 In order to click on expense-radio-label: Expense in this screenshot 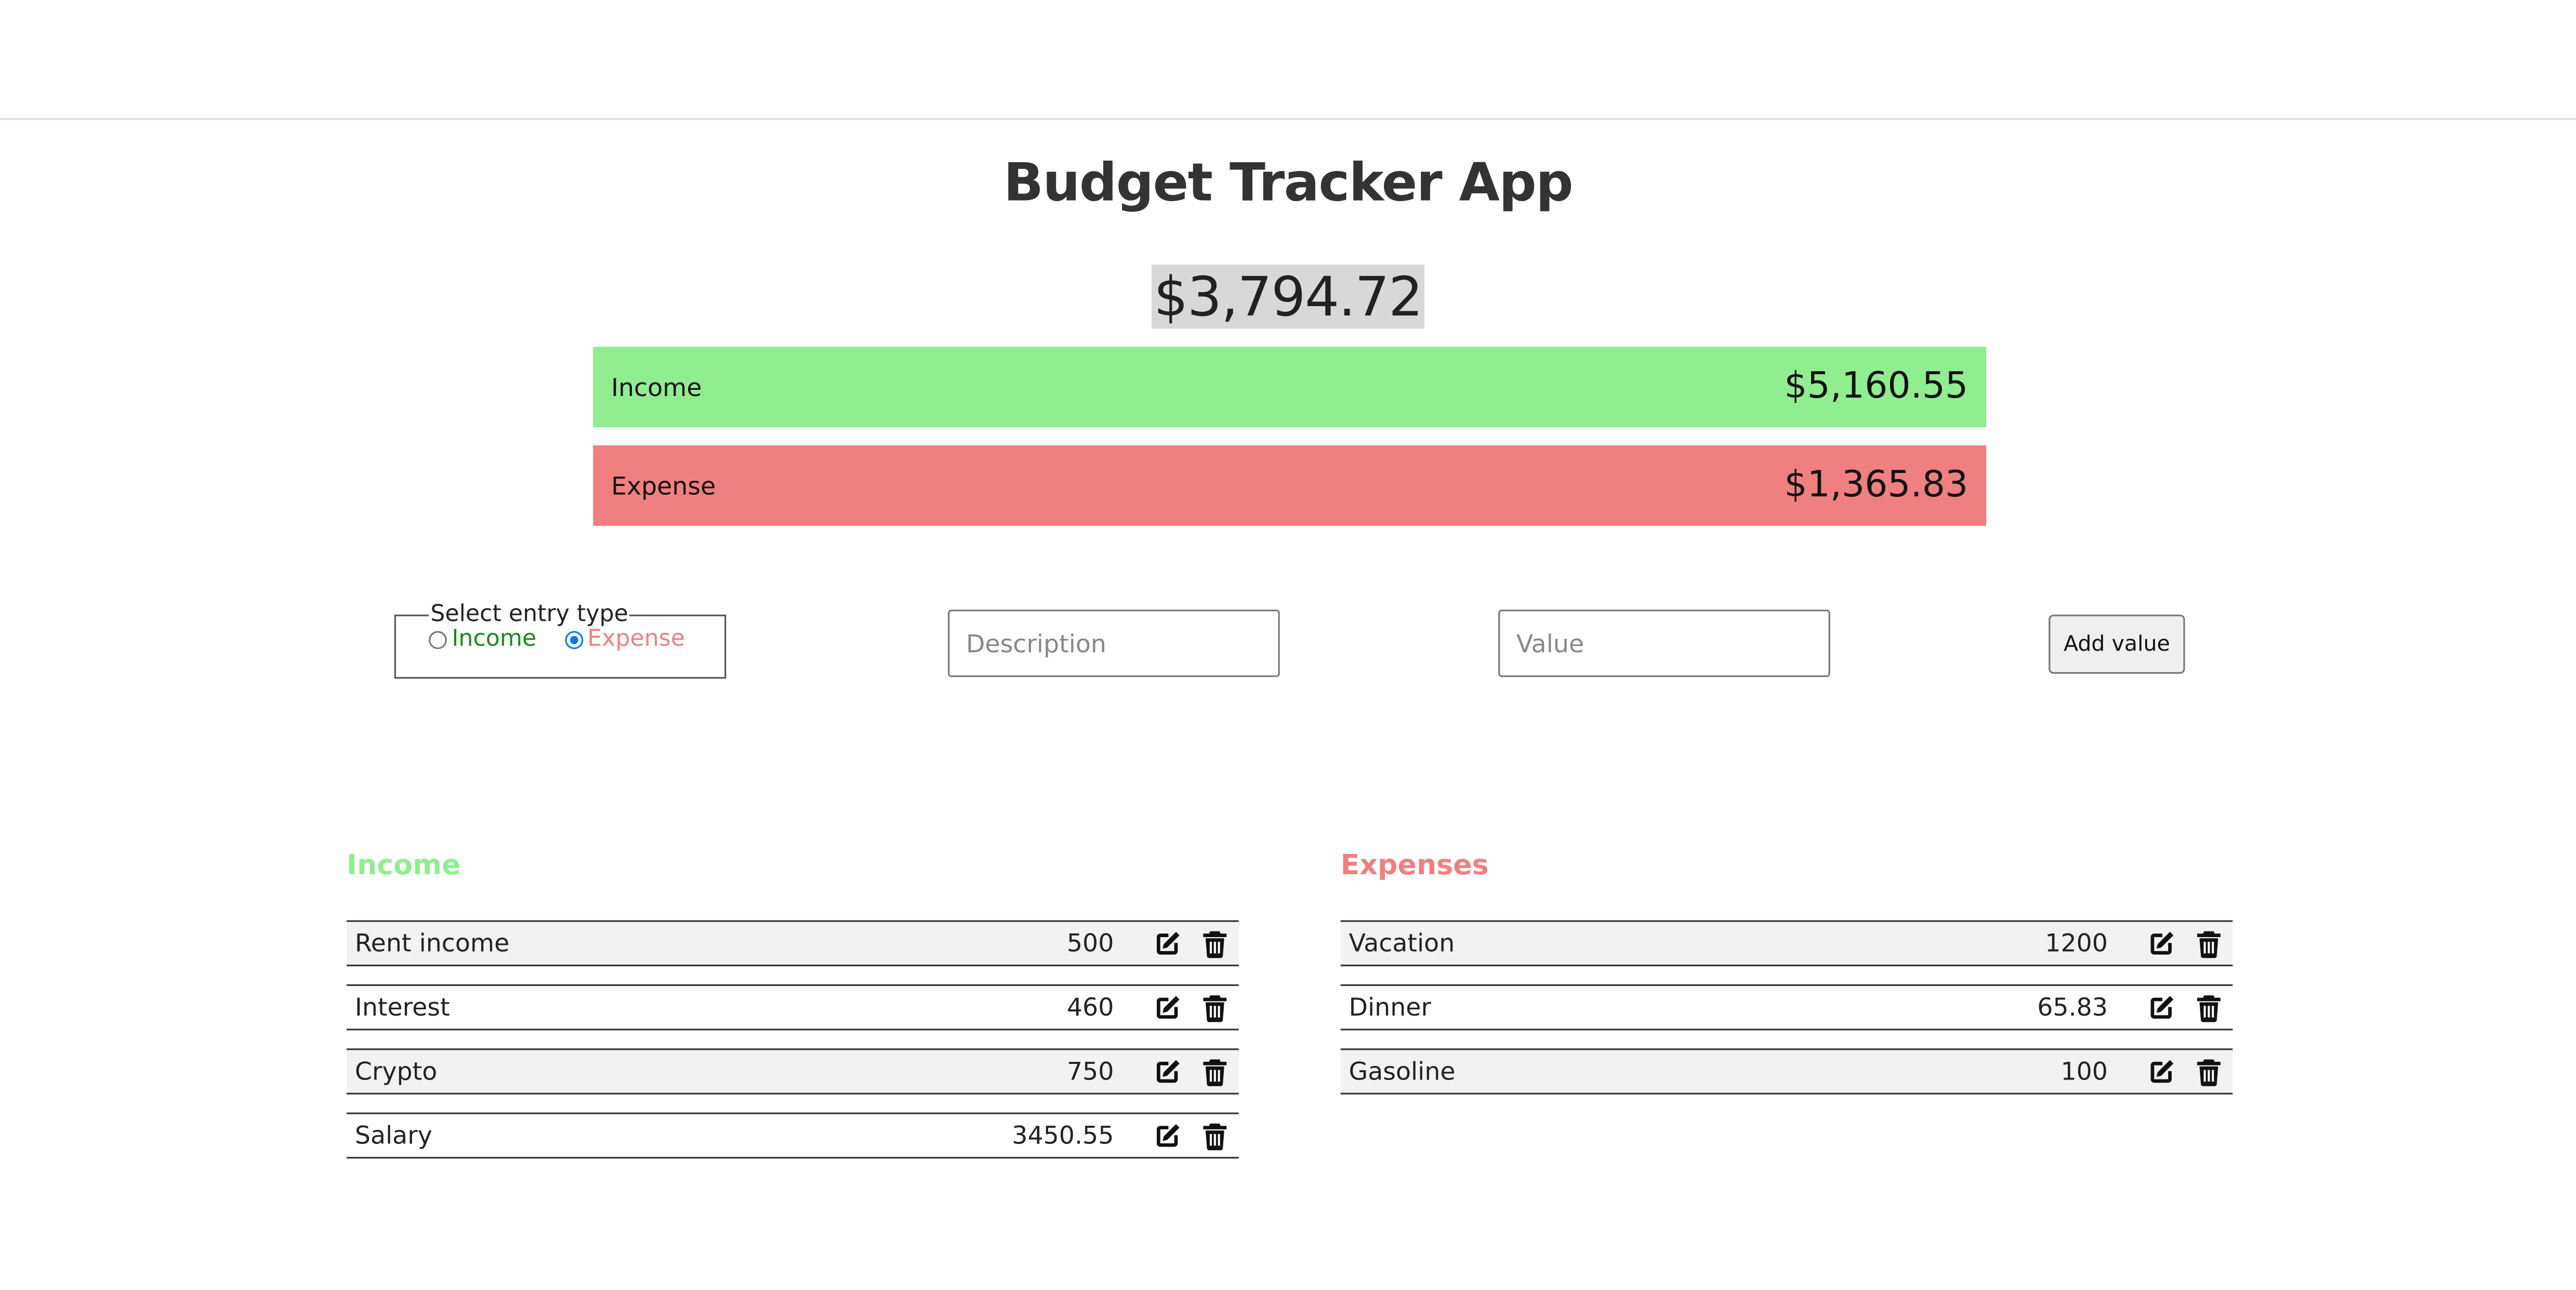, I will do `click(636, 639)`.